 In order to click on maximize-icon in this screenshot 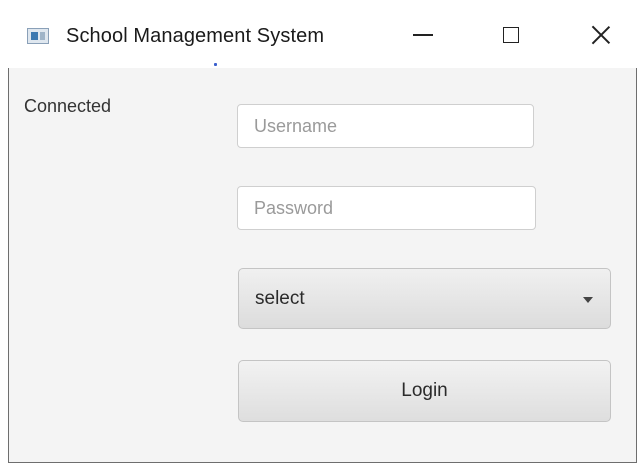, I will do `click(511, 35)`.